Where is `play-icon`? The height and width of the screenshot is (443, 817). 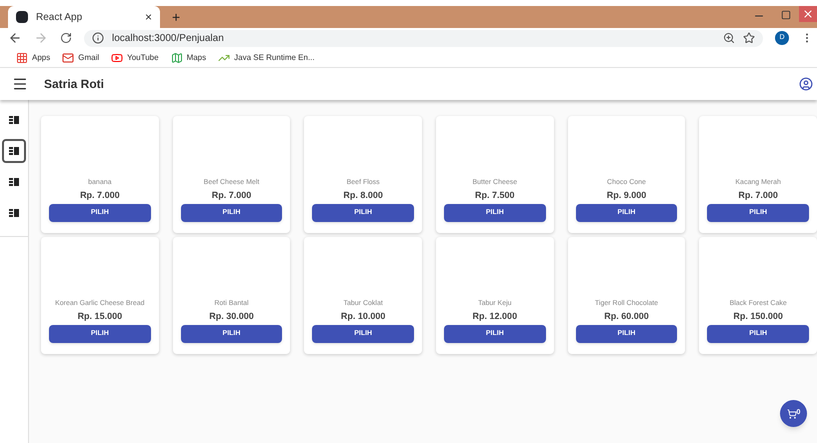 play-icon is located at coordinates (117, 58).